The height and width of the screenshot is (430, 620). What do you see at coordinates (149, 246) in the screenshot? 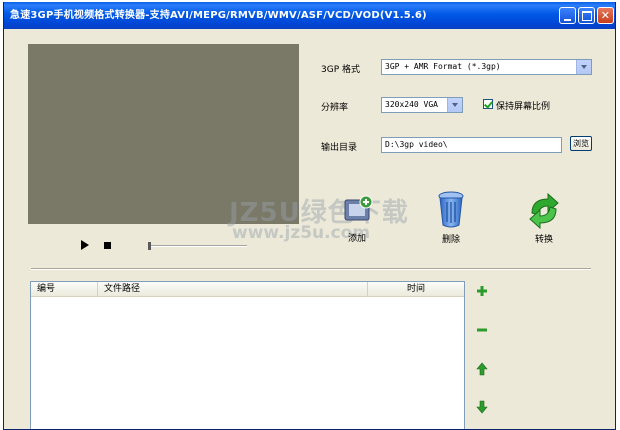
I see `seek-slider-thumb` at bounding box center [149, 246].